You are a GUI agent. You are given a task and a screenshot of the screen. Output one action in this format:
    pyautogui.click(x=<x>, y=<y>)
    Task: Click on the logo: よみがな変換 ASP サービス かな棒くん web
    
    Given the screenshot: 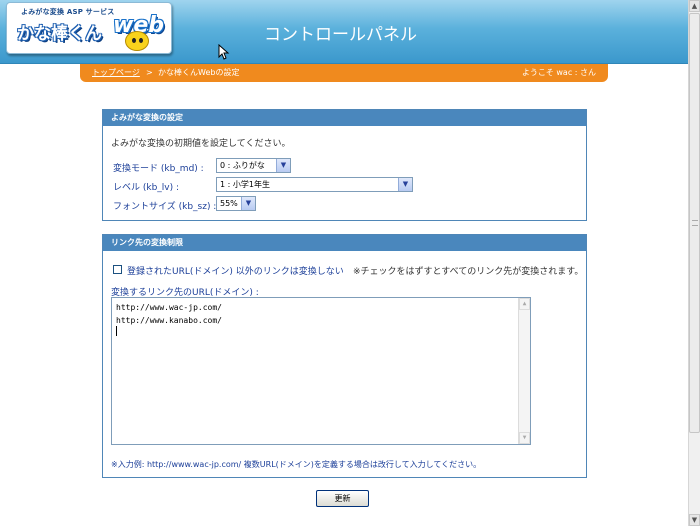 What is the action you would take?
    pyautogui.click(x=89, y=28)
    